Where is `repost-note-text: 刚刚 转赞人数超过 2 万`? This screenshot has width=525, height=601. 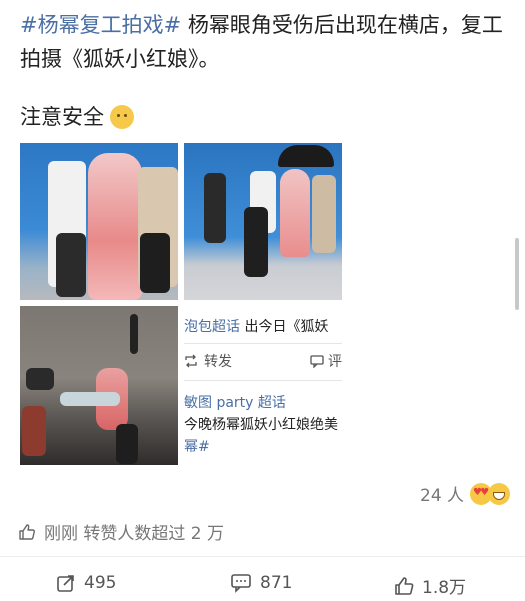 repost-note-text: 刚刚 转赞人数超过 2 万 is located at coordinates (134, 534).